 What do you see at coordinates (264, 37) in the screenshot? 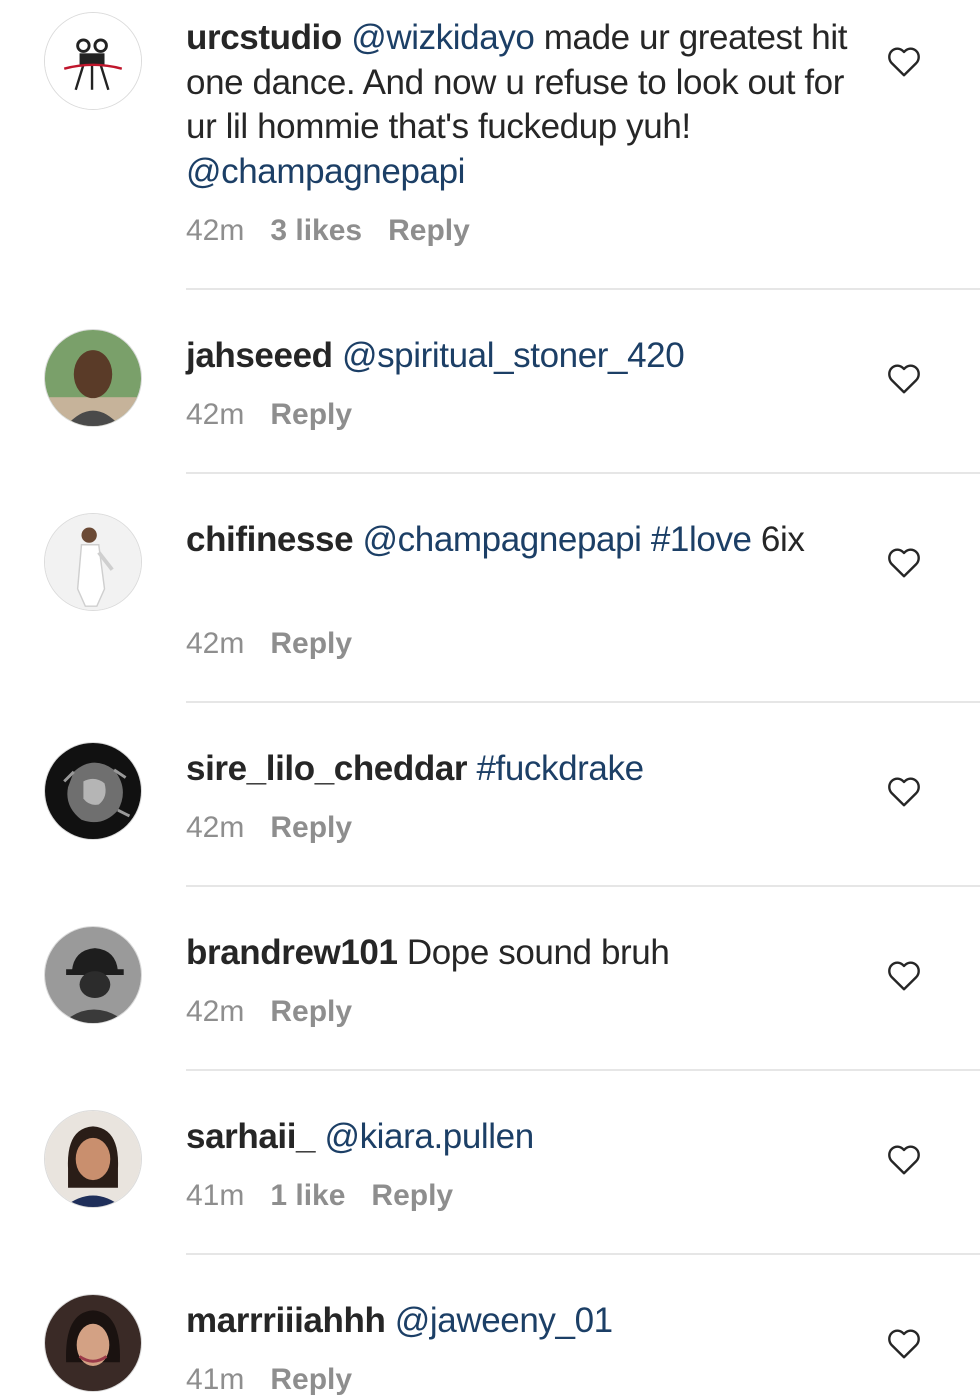
I see `comment-username: urcstudio` at bounding box center [264, 37].